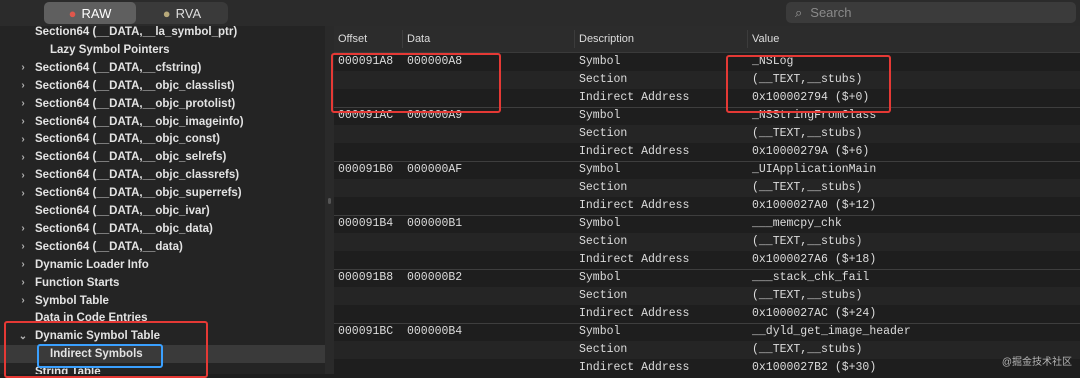  I want to click on table-row: 000091B8 000000B2 Symbol ___stack_chk_fail, so click(707, 278).